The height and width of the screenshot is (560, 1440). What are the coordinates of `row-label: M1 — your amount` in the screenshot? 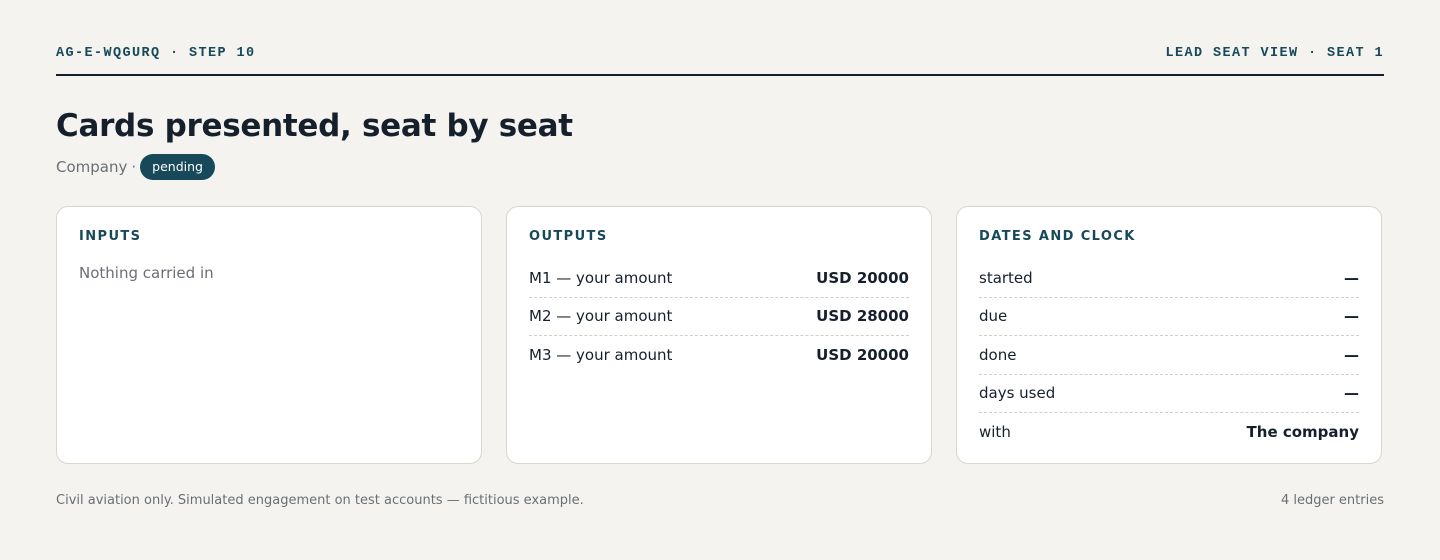 It's located at (601, 277).